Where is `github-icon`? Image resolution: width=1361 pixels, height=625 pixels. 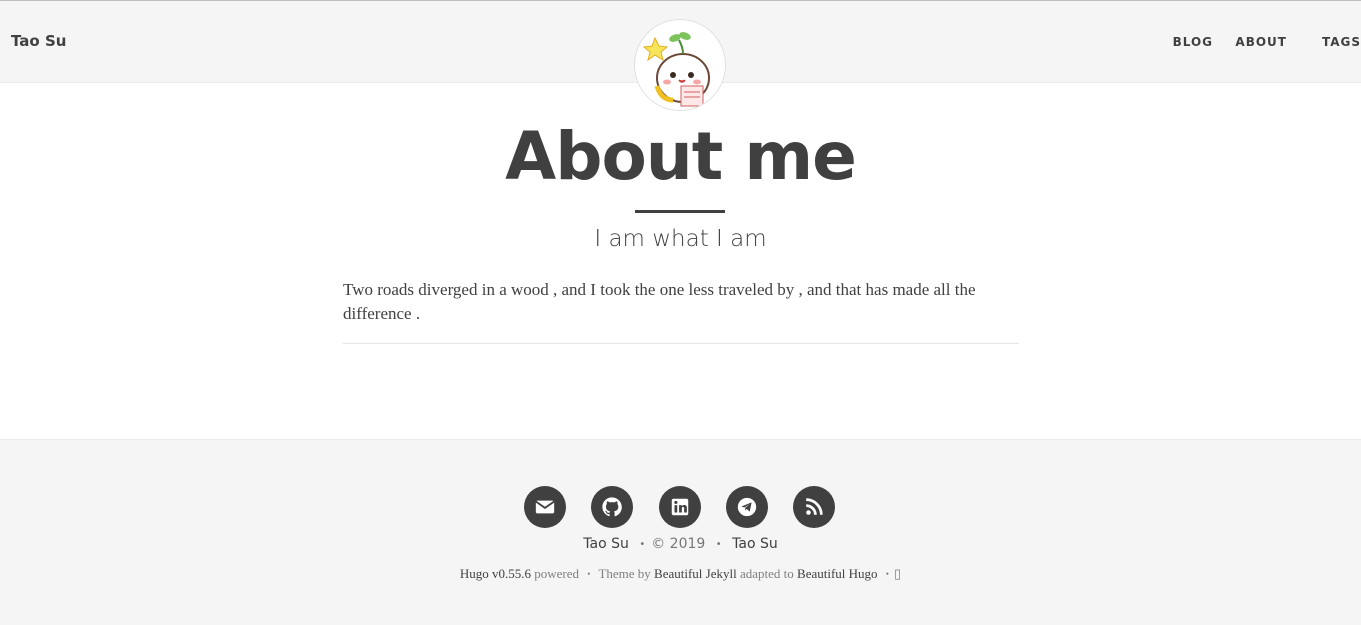
github-icon is located at coordinates (612, 507).